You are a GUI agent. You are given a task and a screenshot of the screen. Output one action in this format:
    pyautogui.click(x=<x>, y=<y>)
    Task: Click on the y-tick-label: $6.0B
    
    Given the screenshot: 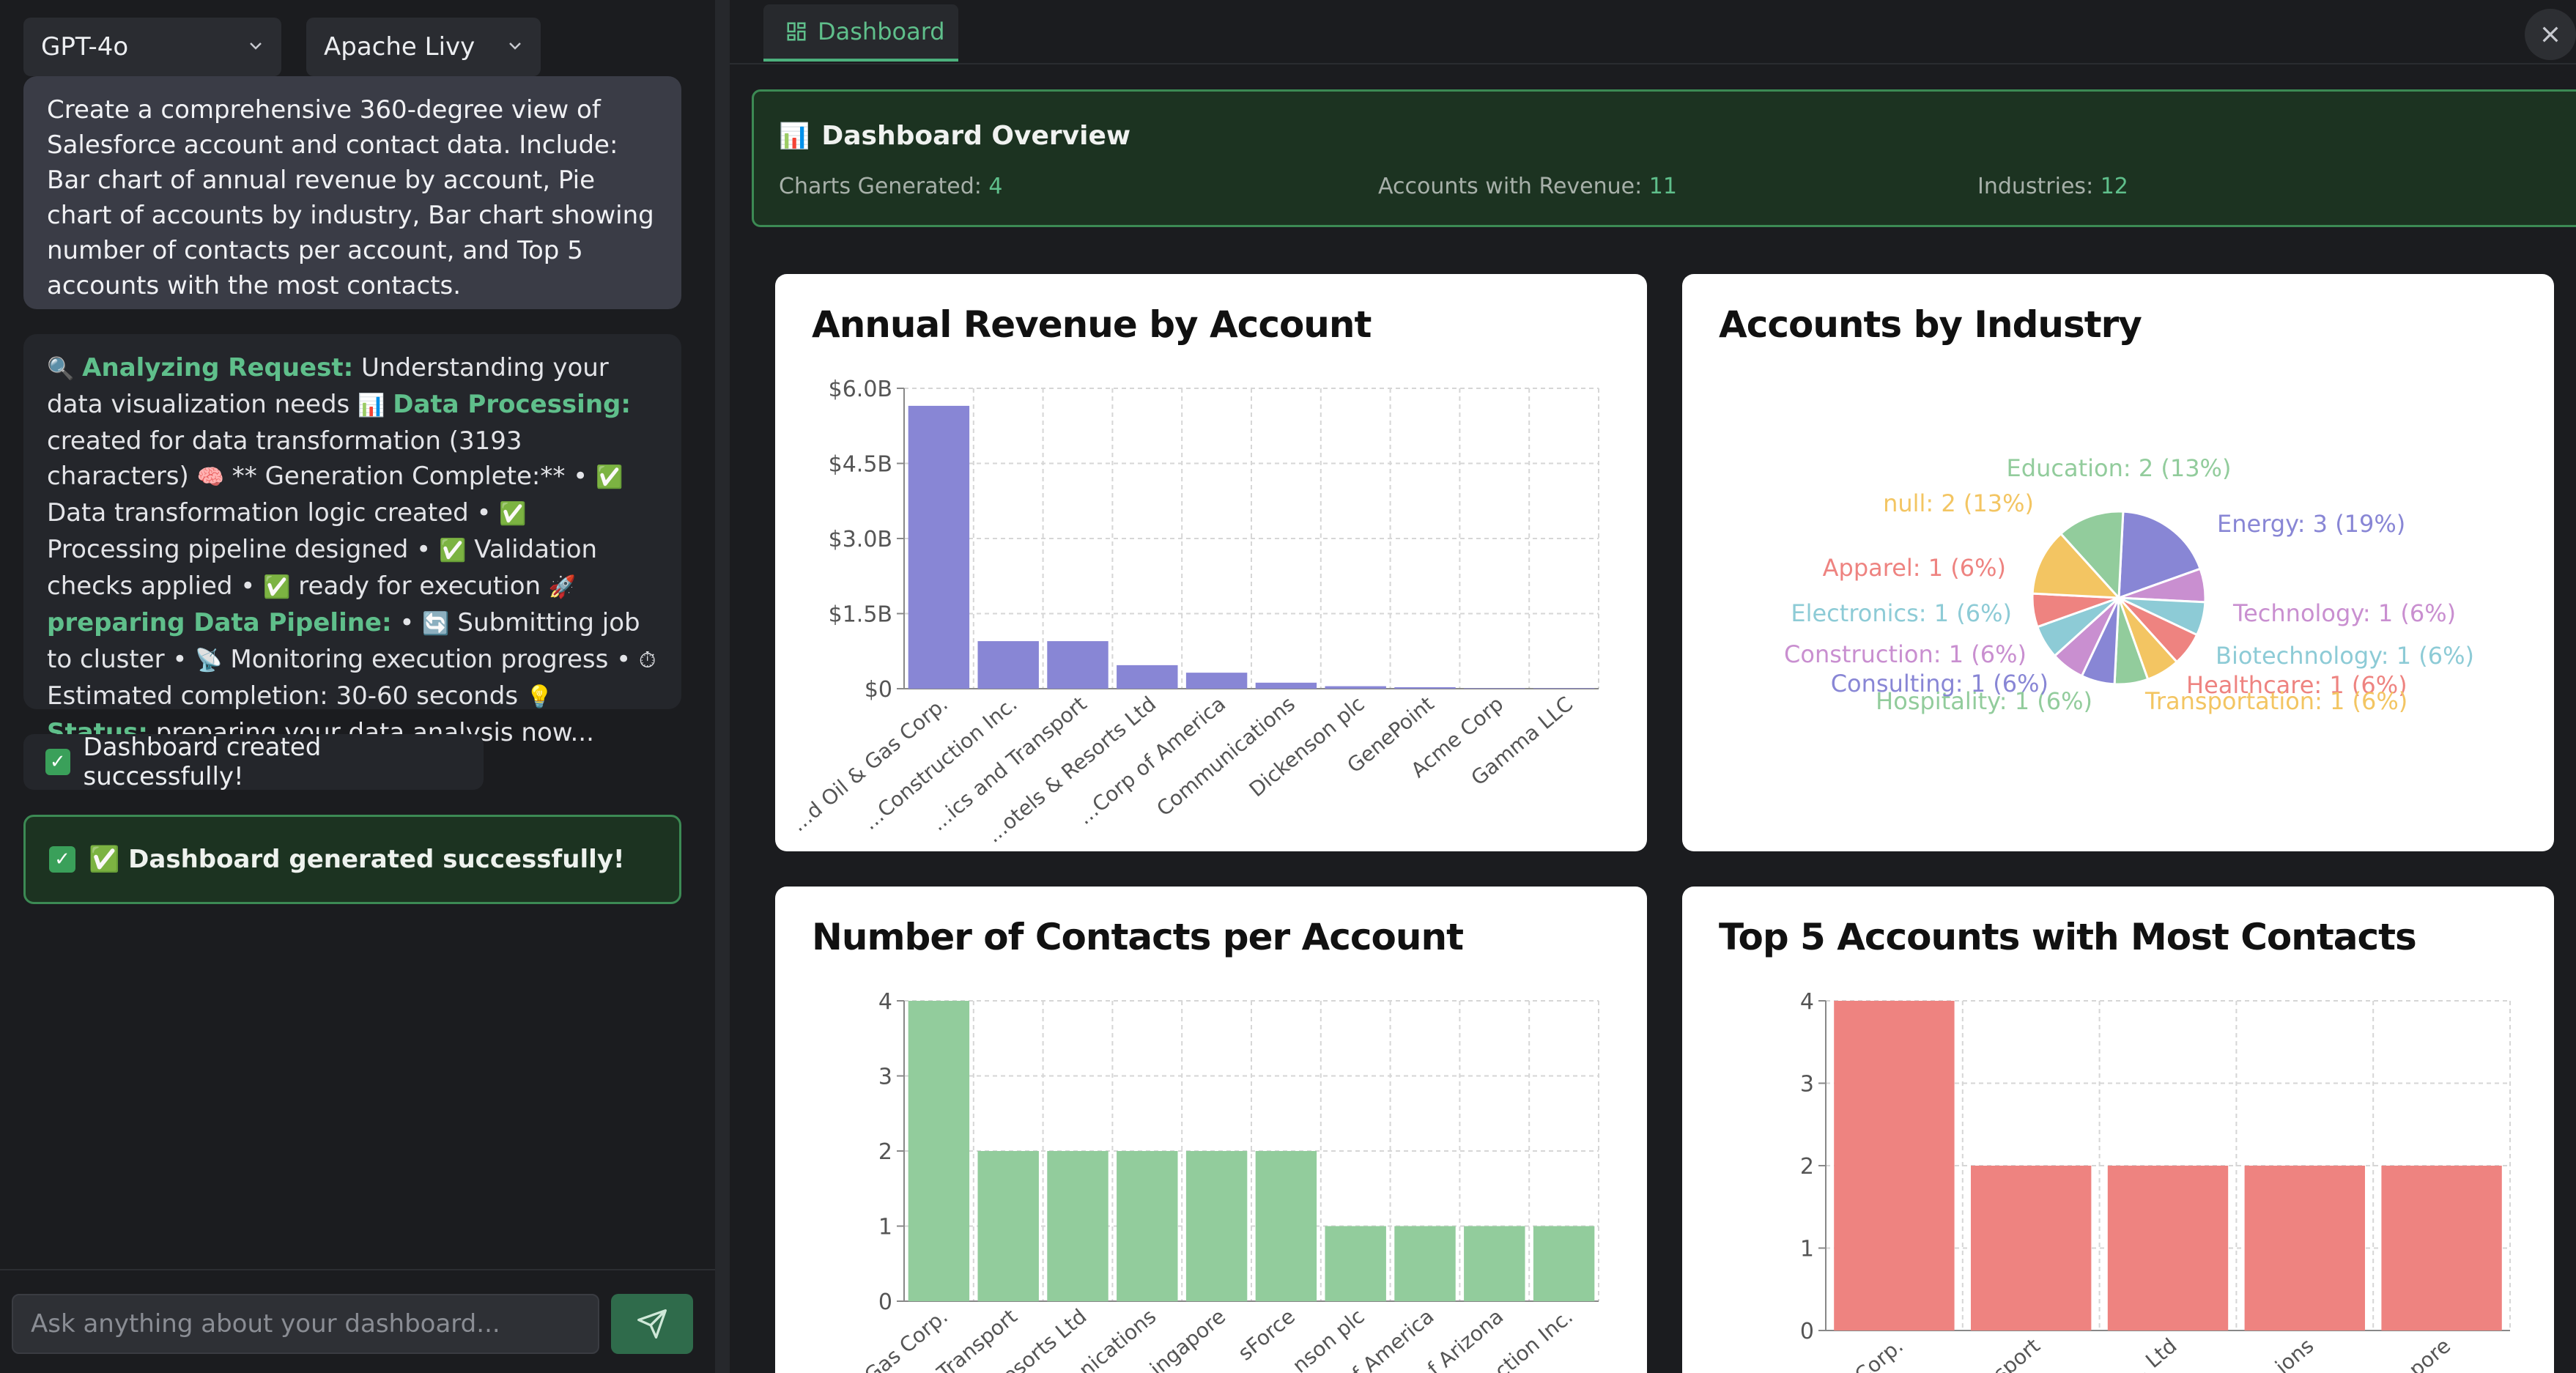 What is the action you would take?
    pyautogui.click(x=860, y=390)
    